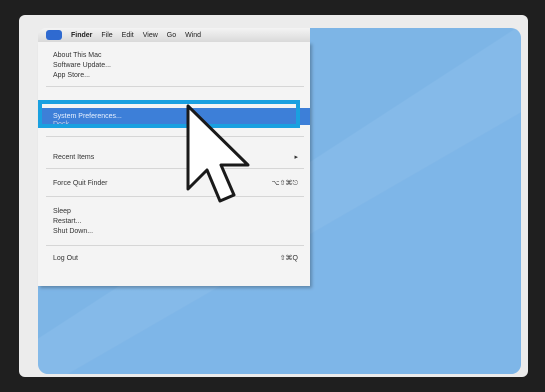 This screenshot has width=545, height=392. I want to click on pointer-cursor-icon, so click(218, 153).